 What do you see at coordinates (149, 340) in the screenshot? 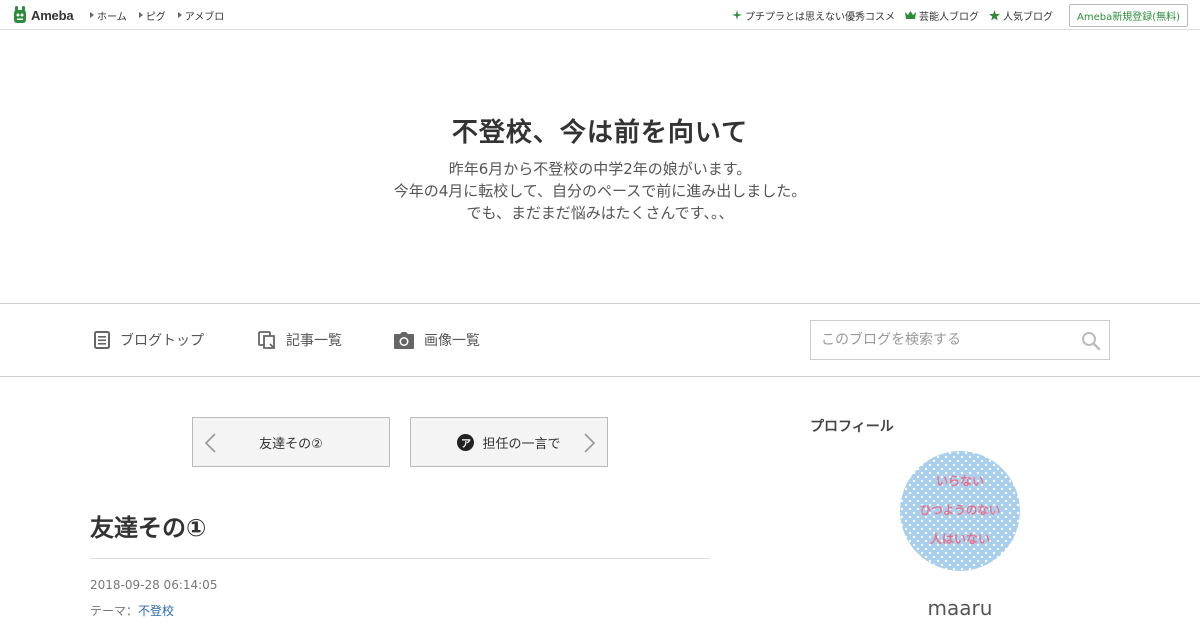
I see `nav-blog-top: ブログトップ` at bounding box center [149, 340].